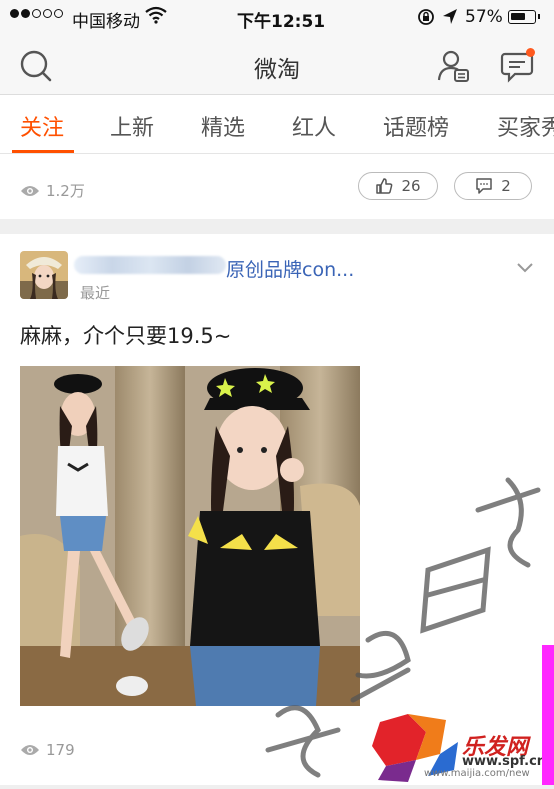 The image size is (554, 789). What do you see at coordinates (106, 22) in the screenshot?
I see `carrier-label: 中国移动` at bounding box center [106, 22].